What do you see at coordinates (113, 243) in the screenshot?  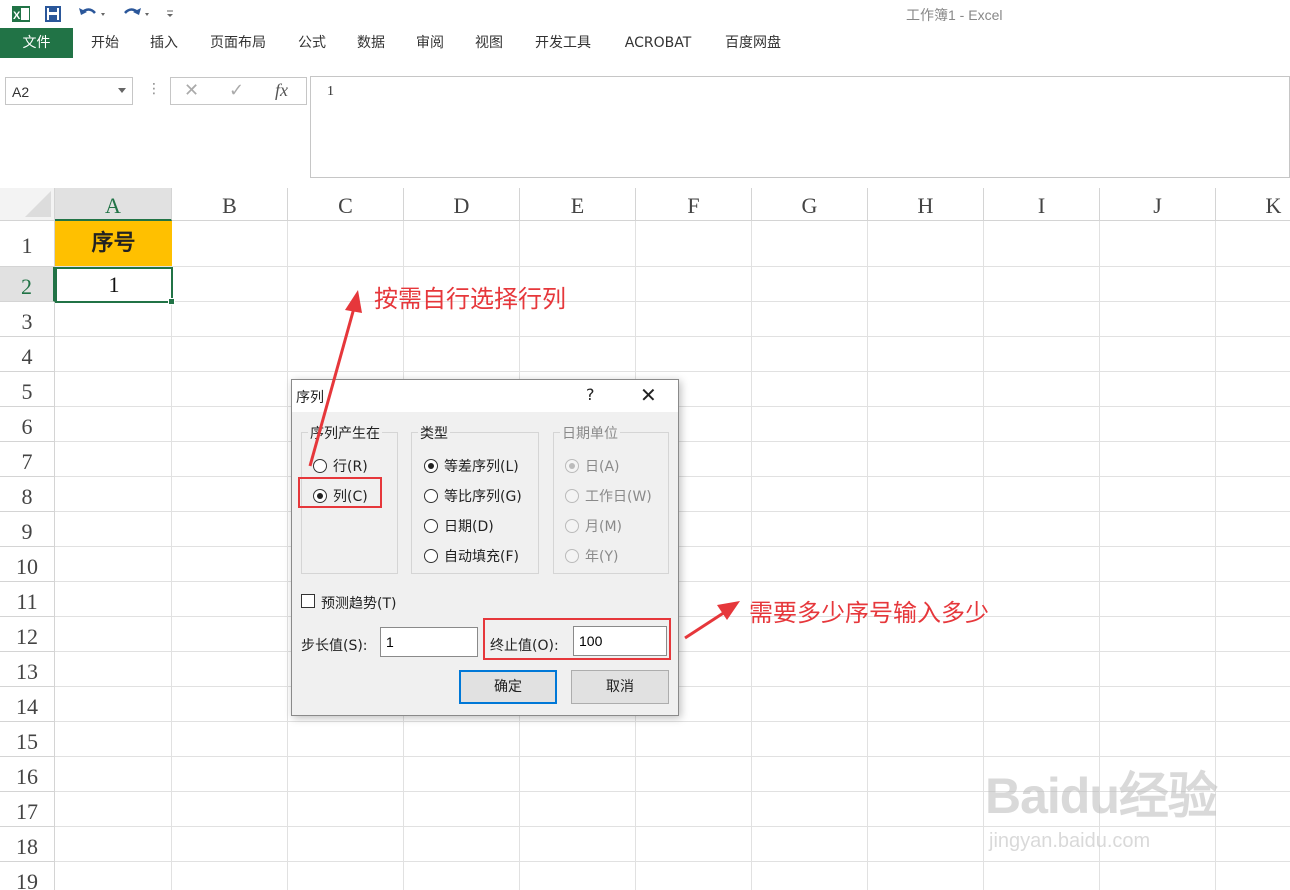 I see `cell-a1: 序号` at bounding box center [113, 243].